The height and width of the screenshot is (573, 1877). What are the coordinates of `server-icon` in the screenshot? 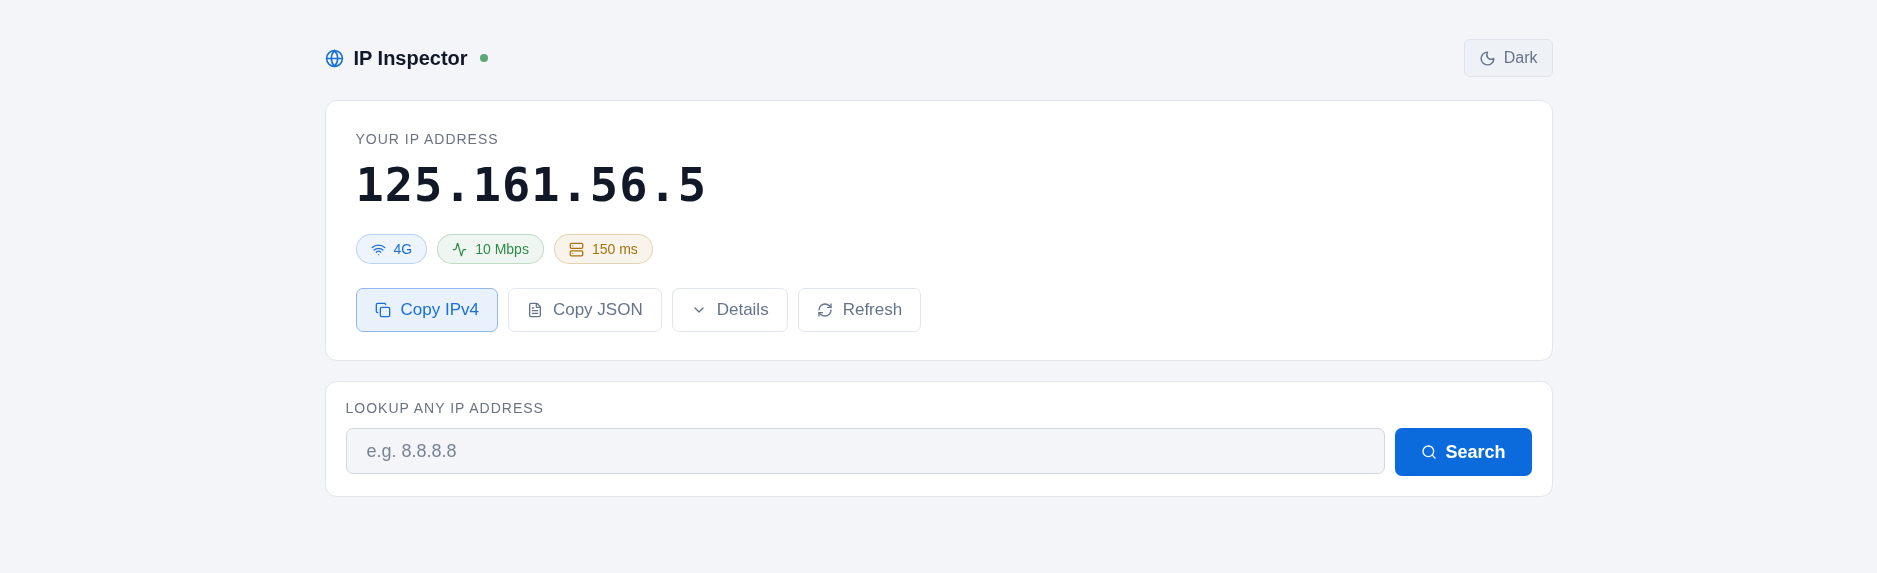 It's located at (576, 249).